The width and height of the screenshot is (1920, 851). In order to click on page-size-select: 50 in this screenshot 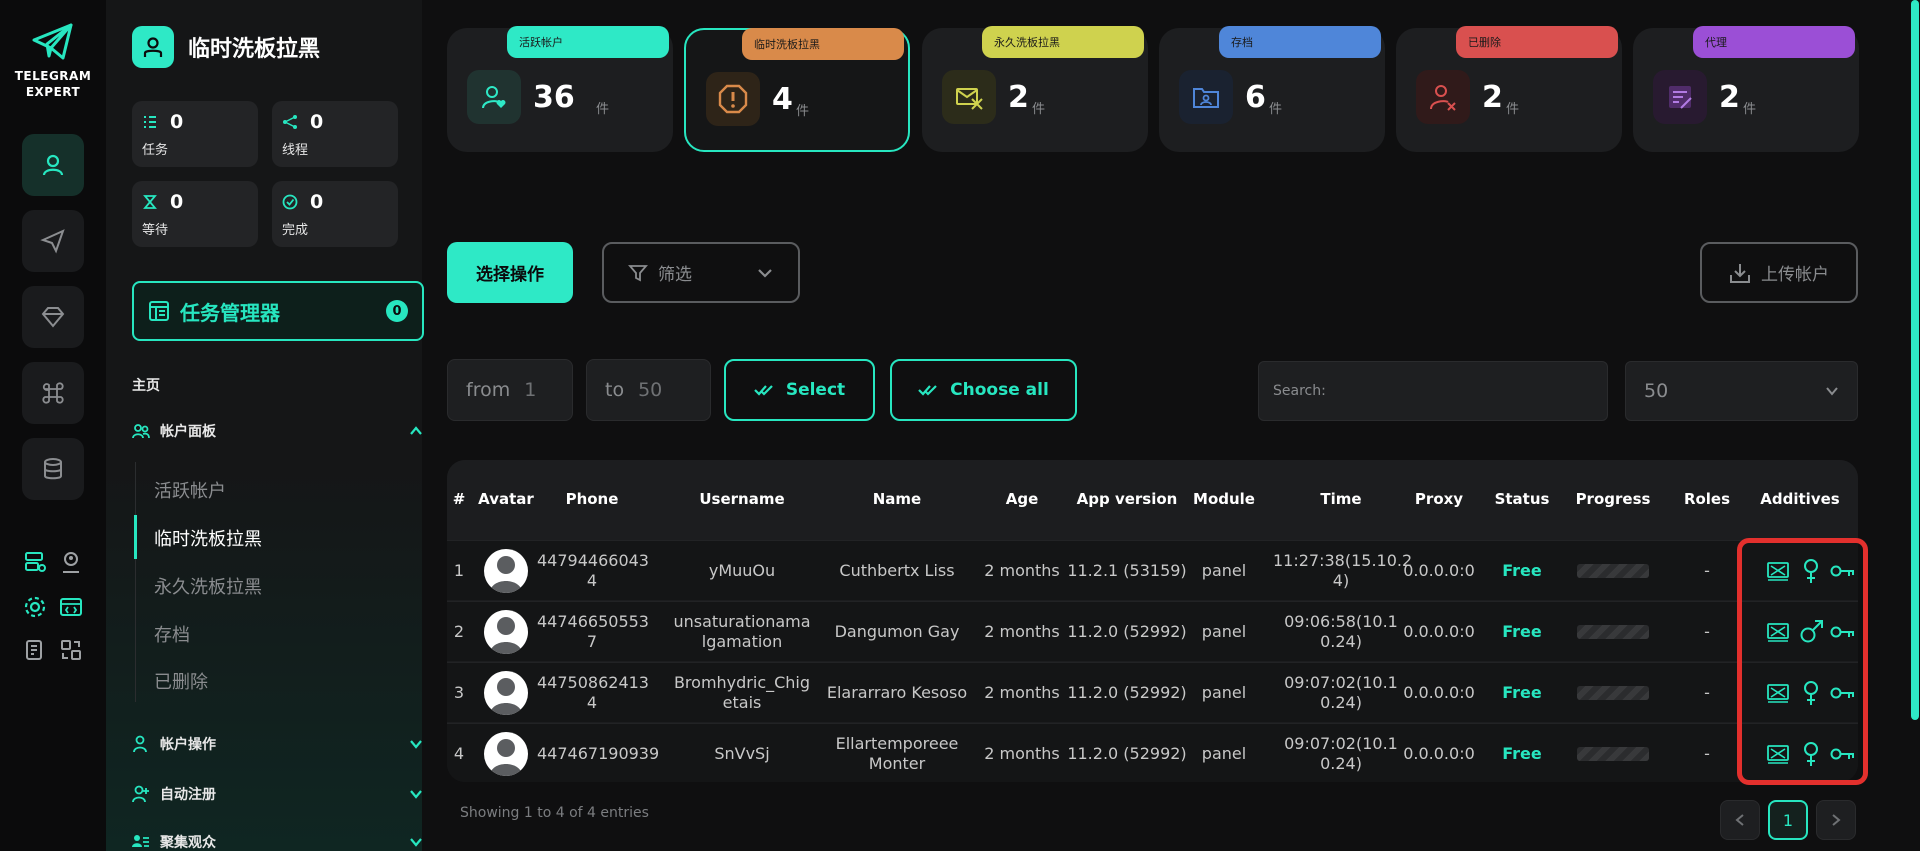, I will do `click(1741, 391)`.